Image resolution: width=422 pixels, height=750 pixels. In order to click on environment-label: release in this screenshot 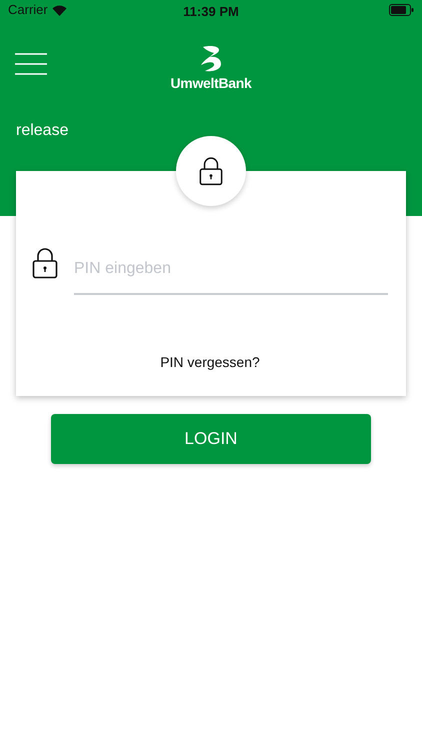, I will do `click(42, 130)`.